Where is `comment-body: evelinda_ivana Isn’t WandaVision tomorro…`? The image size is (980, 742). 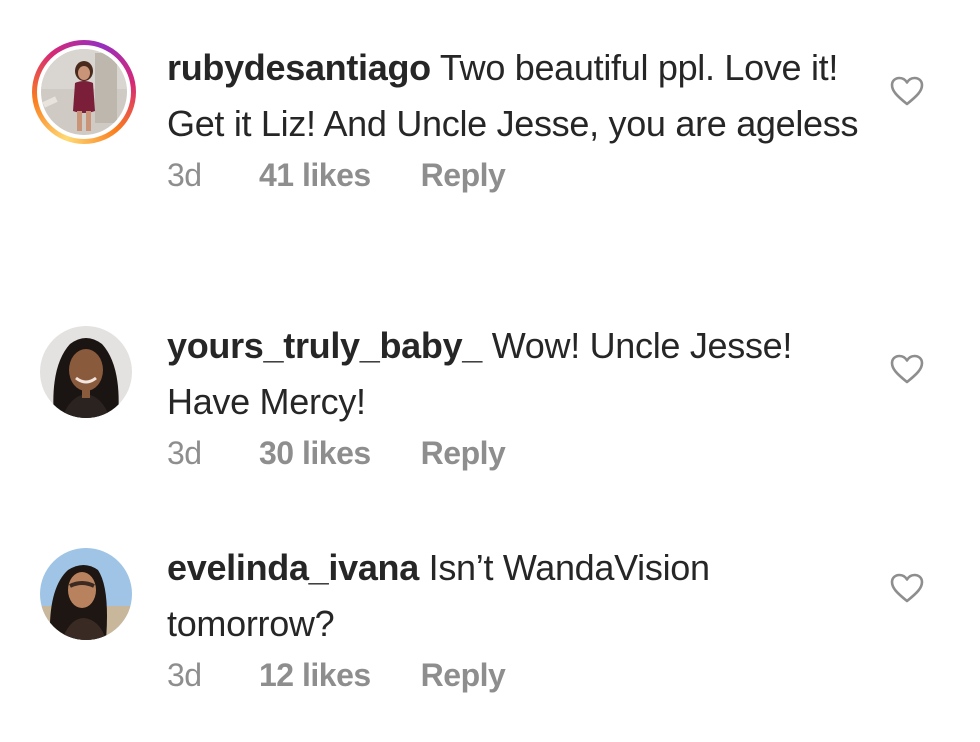
comment-body: evelinda_ivana Isn’t WandaVision tomorro… is located at coordinates (517, 617).